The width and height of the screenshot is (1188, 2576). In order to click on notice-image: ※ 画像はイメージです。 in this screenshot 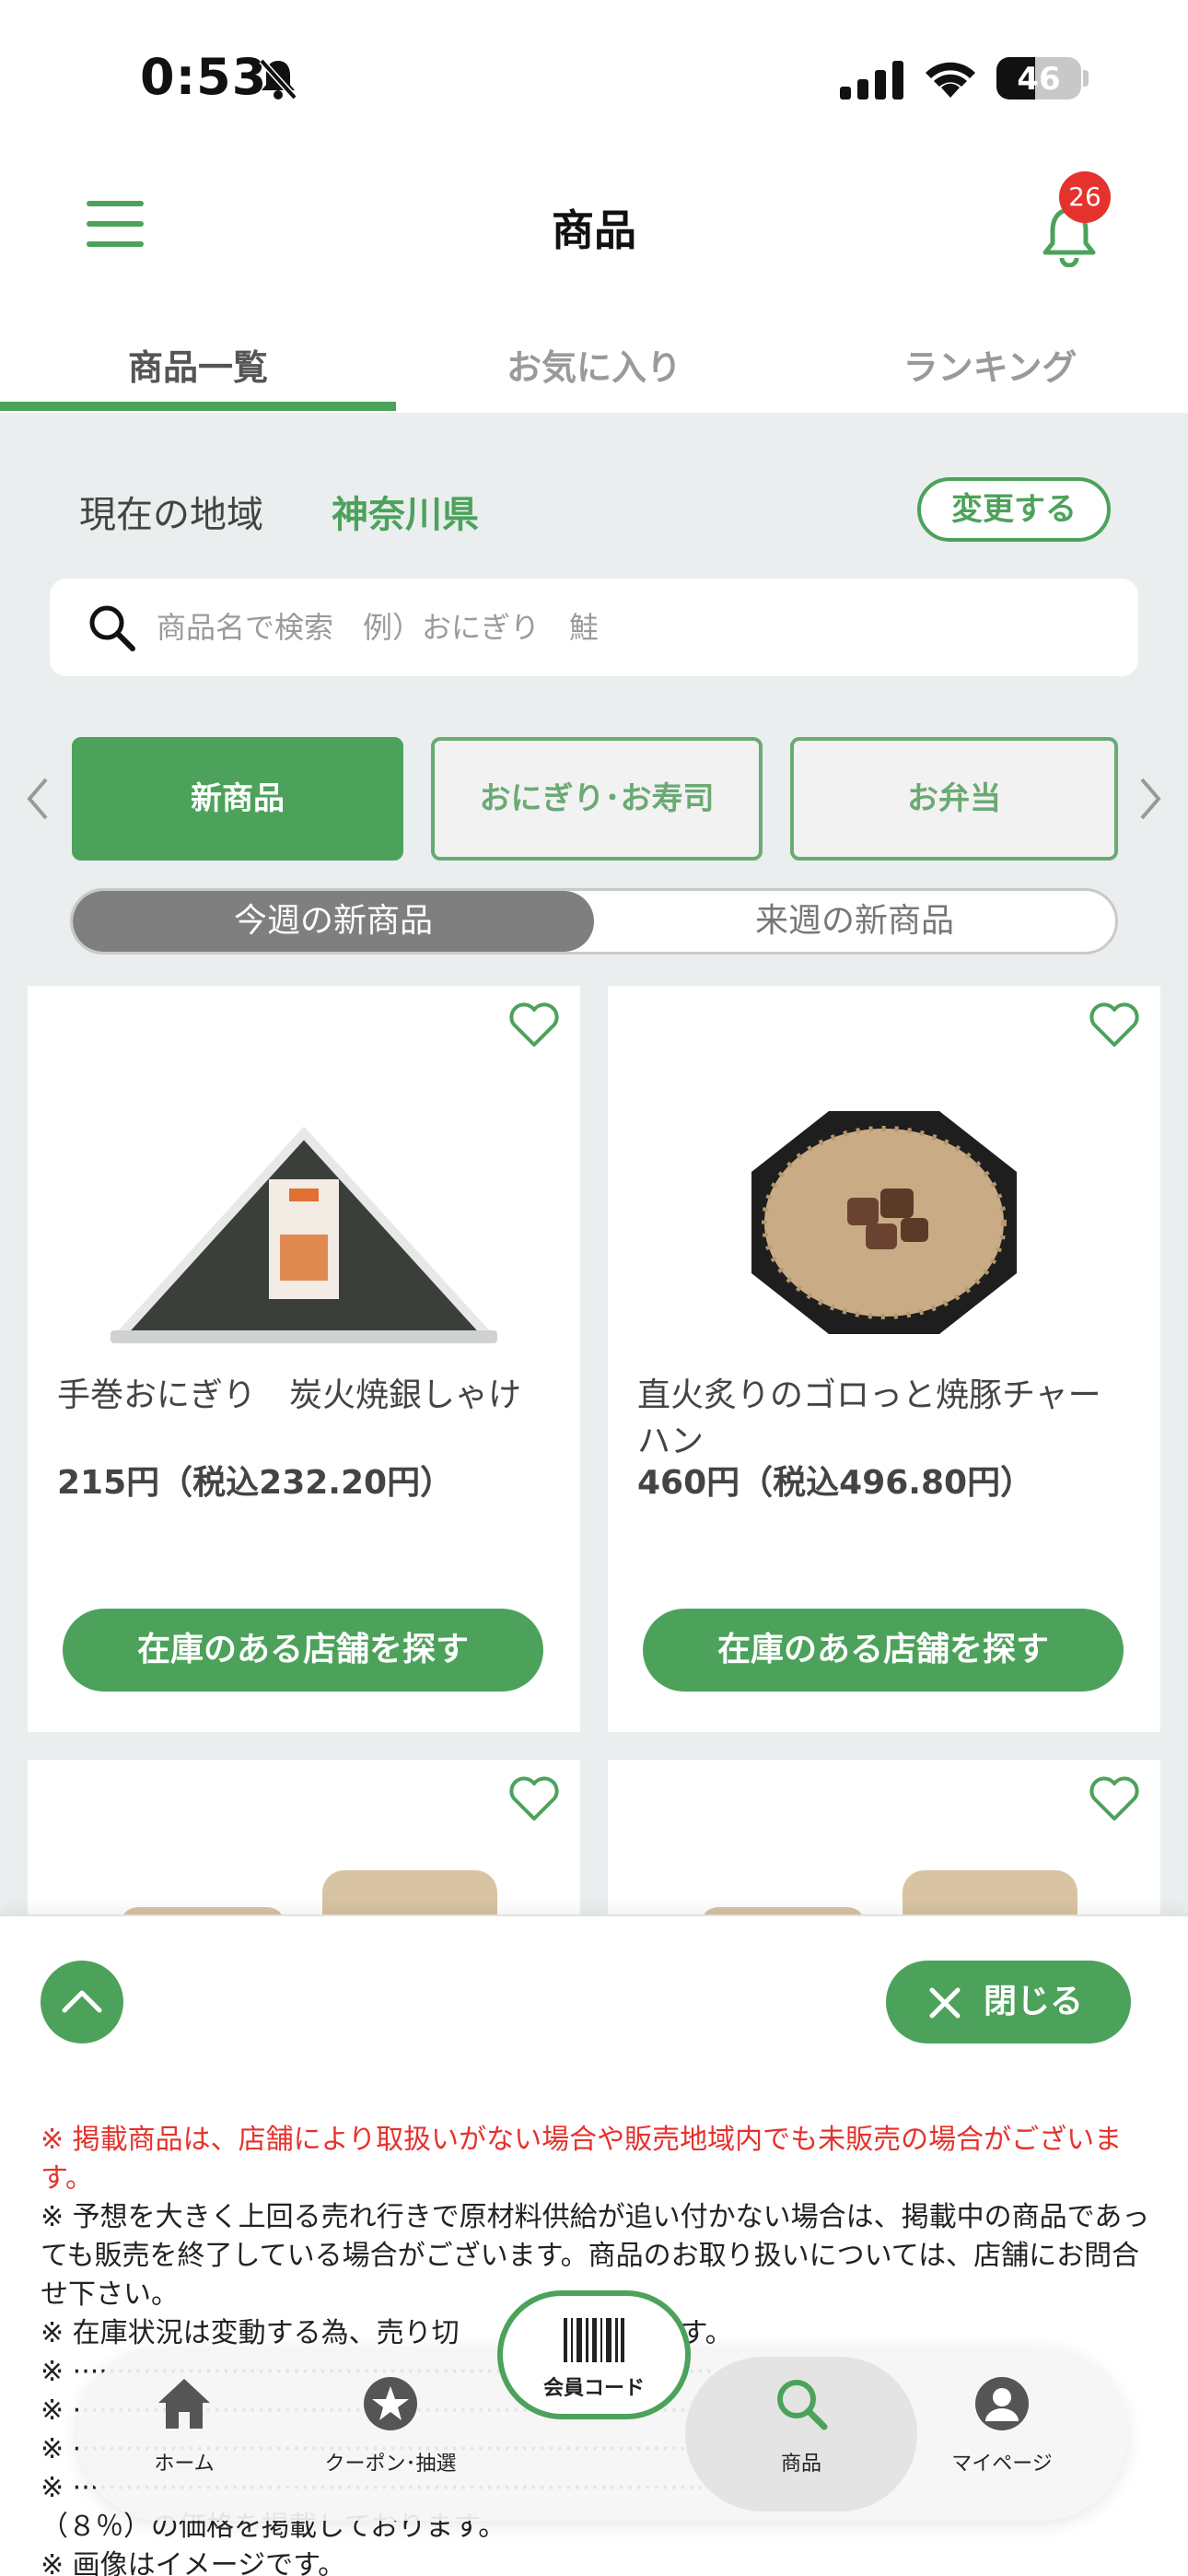, I will do `click(193, 2562)`.